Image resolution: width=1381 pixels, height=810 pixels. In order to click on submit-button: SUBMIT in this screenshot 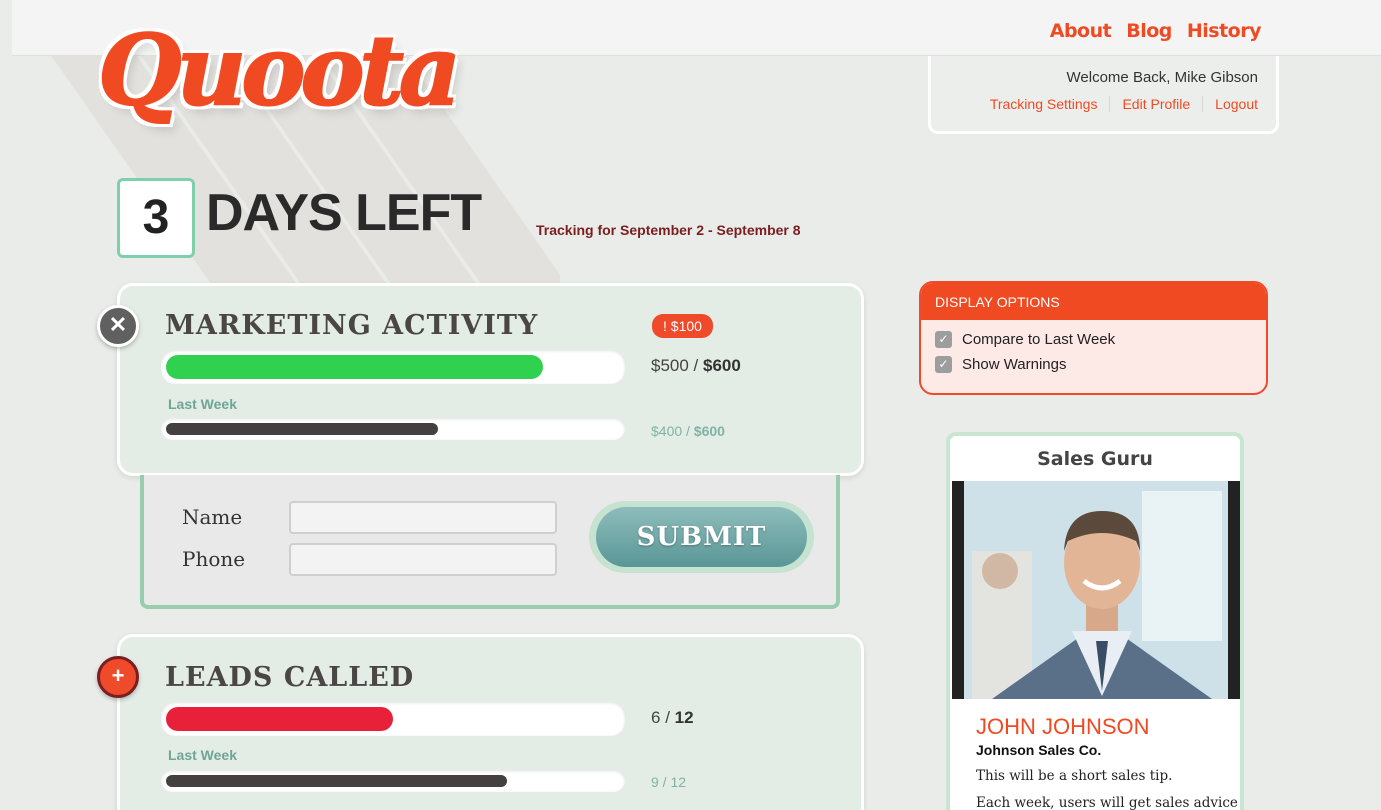, I will do `click(701, 537)`.